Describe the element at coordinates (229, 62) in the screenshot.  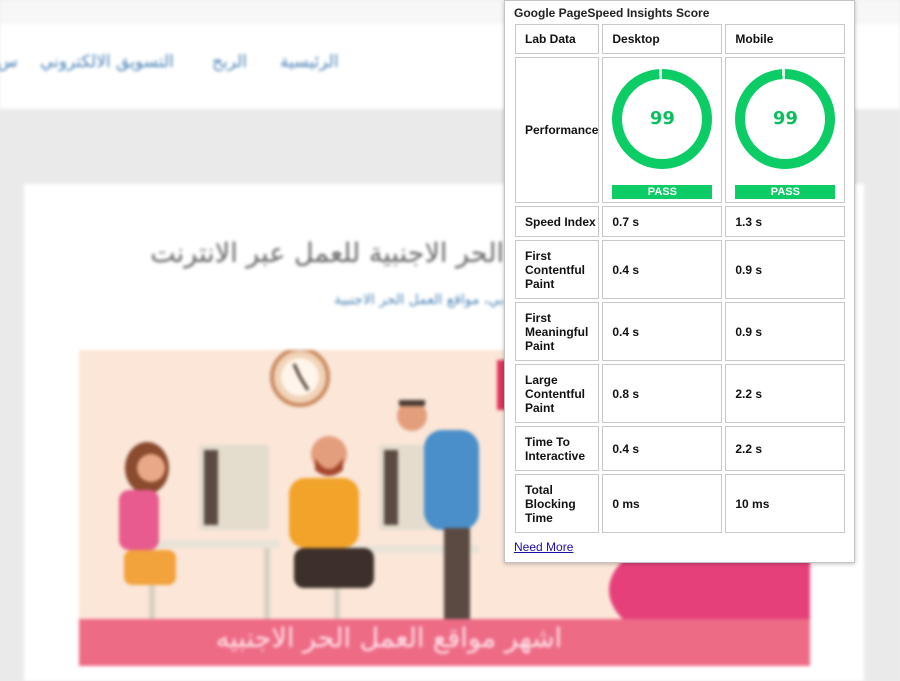
I see `nav-profit: الربح` at that location.